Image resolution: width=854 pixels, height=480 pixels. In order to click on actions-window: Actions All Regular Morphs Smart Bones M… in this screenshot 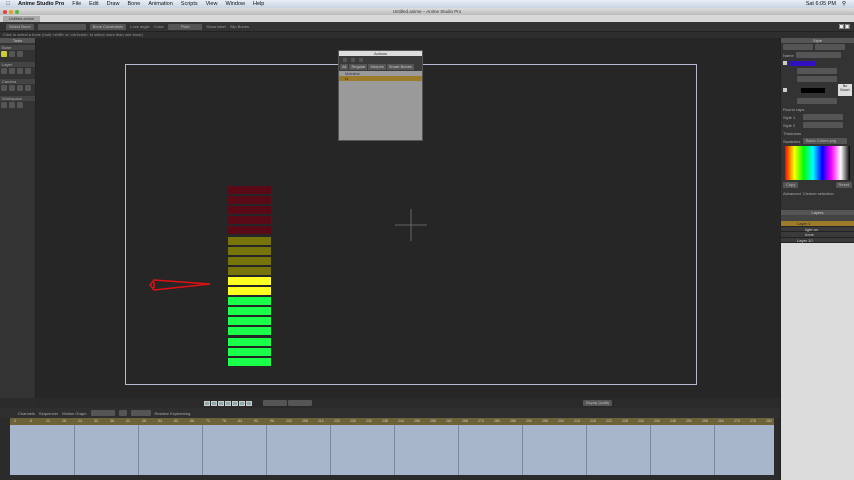, I will do `click(380, 95)`.